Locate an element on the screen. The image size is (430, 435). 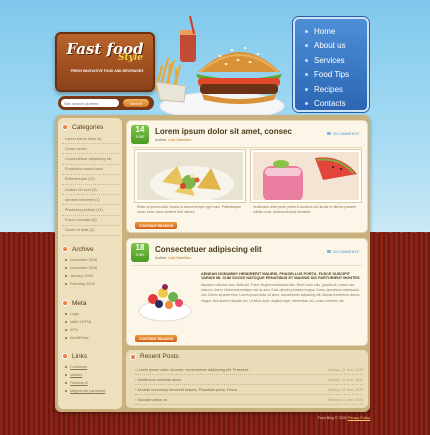
post-date-badge: 18 JUNE is located at coordinates (140, 252).